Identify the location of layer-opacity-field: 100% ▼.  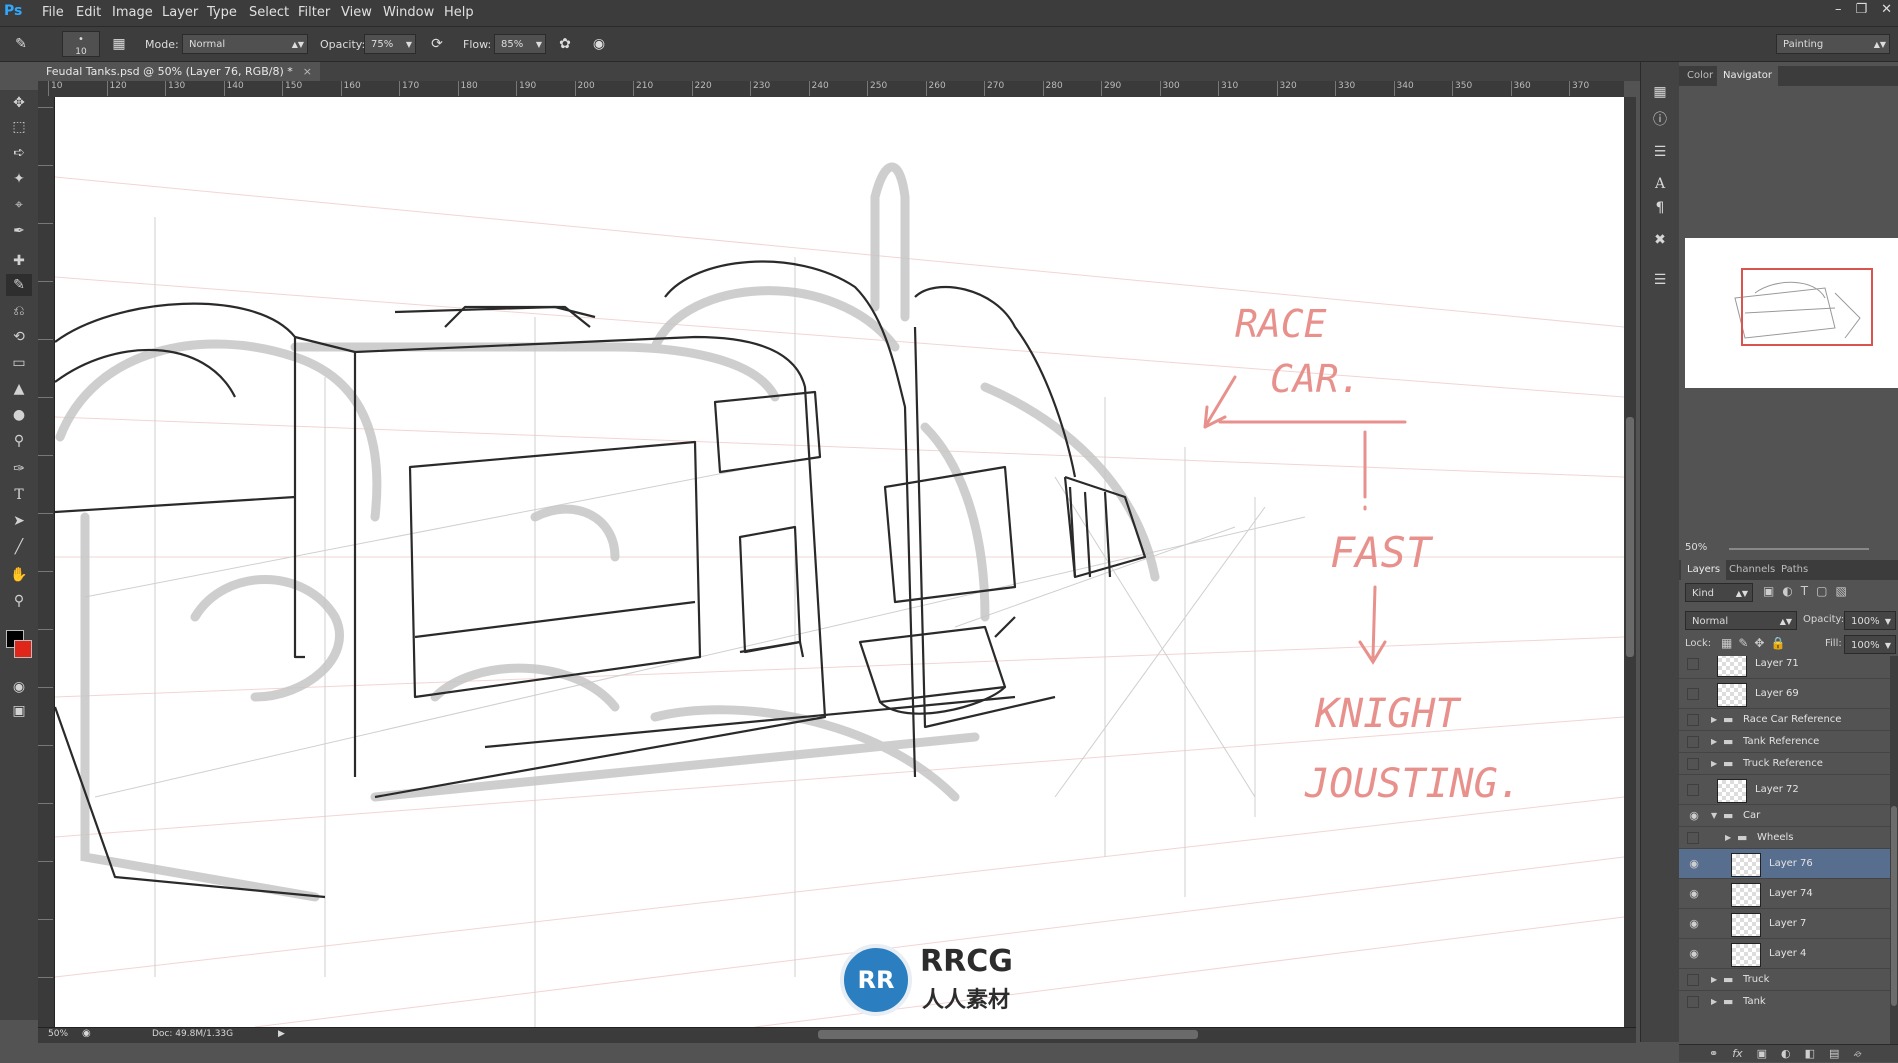
(1870, 620).